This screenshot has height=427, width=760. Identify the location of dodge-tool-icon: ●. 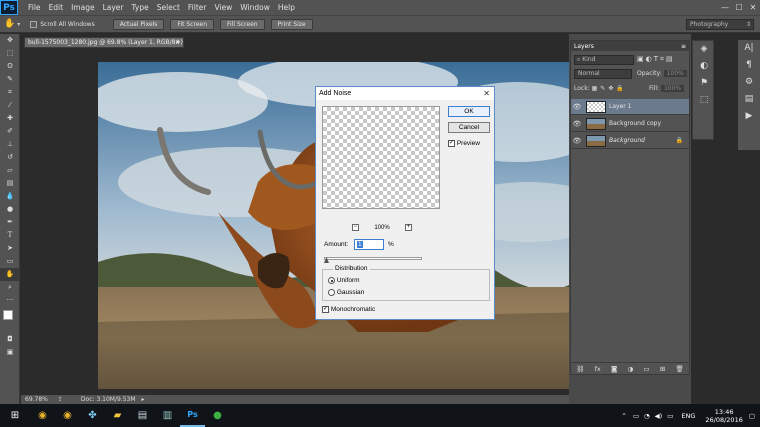
(10, 209).